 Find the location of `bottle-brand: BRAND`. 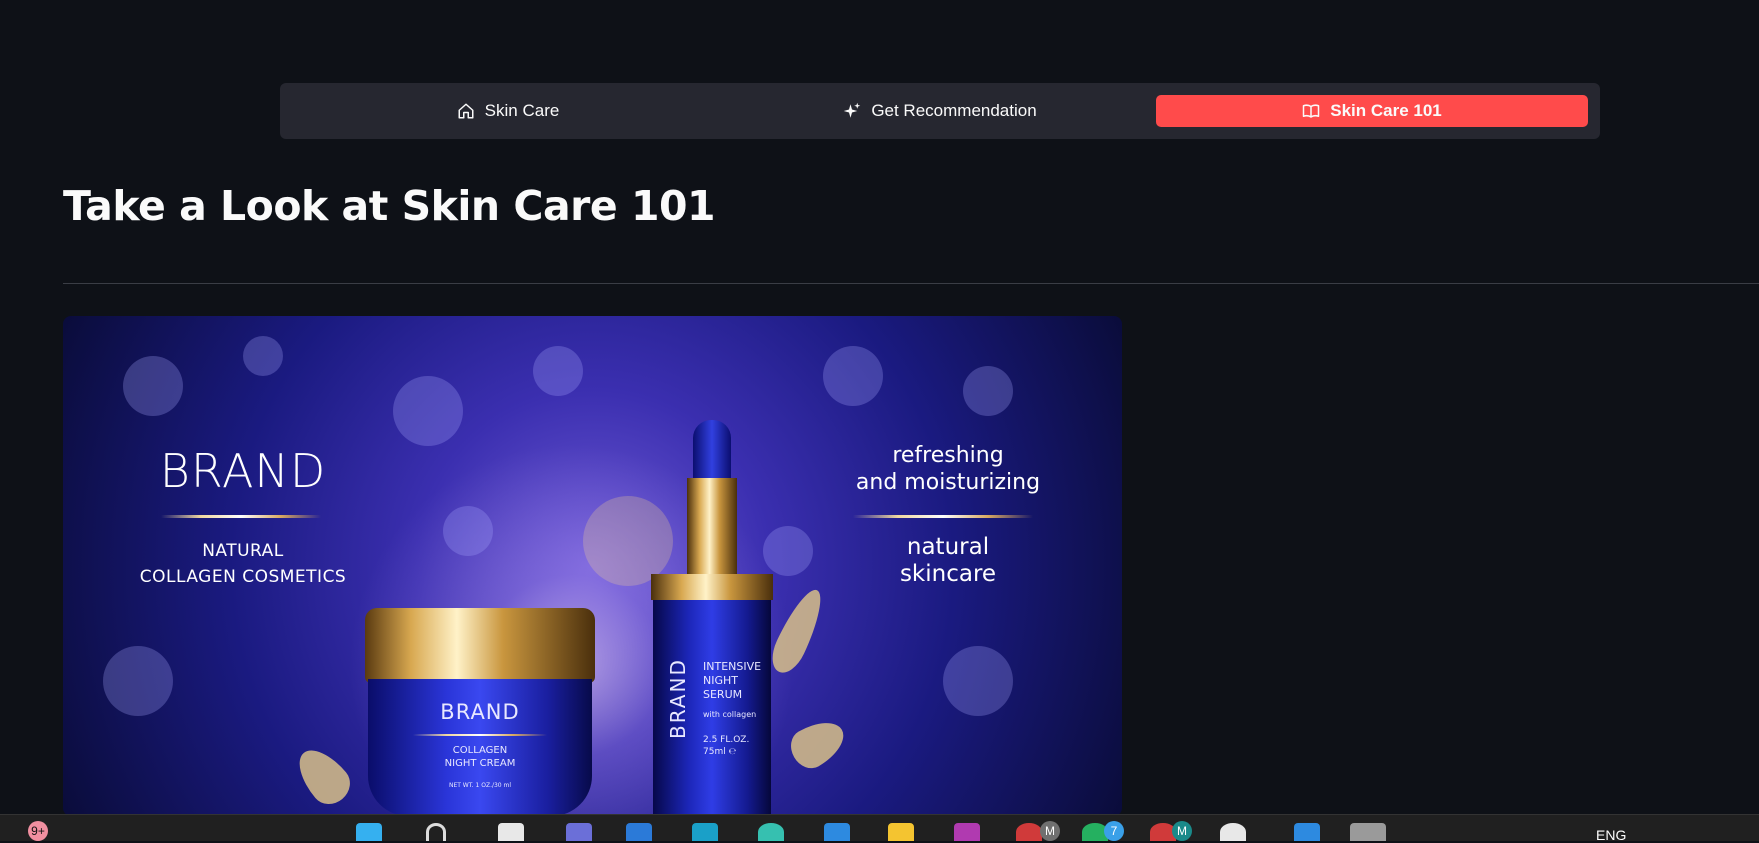

bottle-brand: BRAND is located at coordinates (678, 698).